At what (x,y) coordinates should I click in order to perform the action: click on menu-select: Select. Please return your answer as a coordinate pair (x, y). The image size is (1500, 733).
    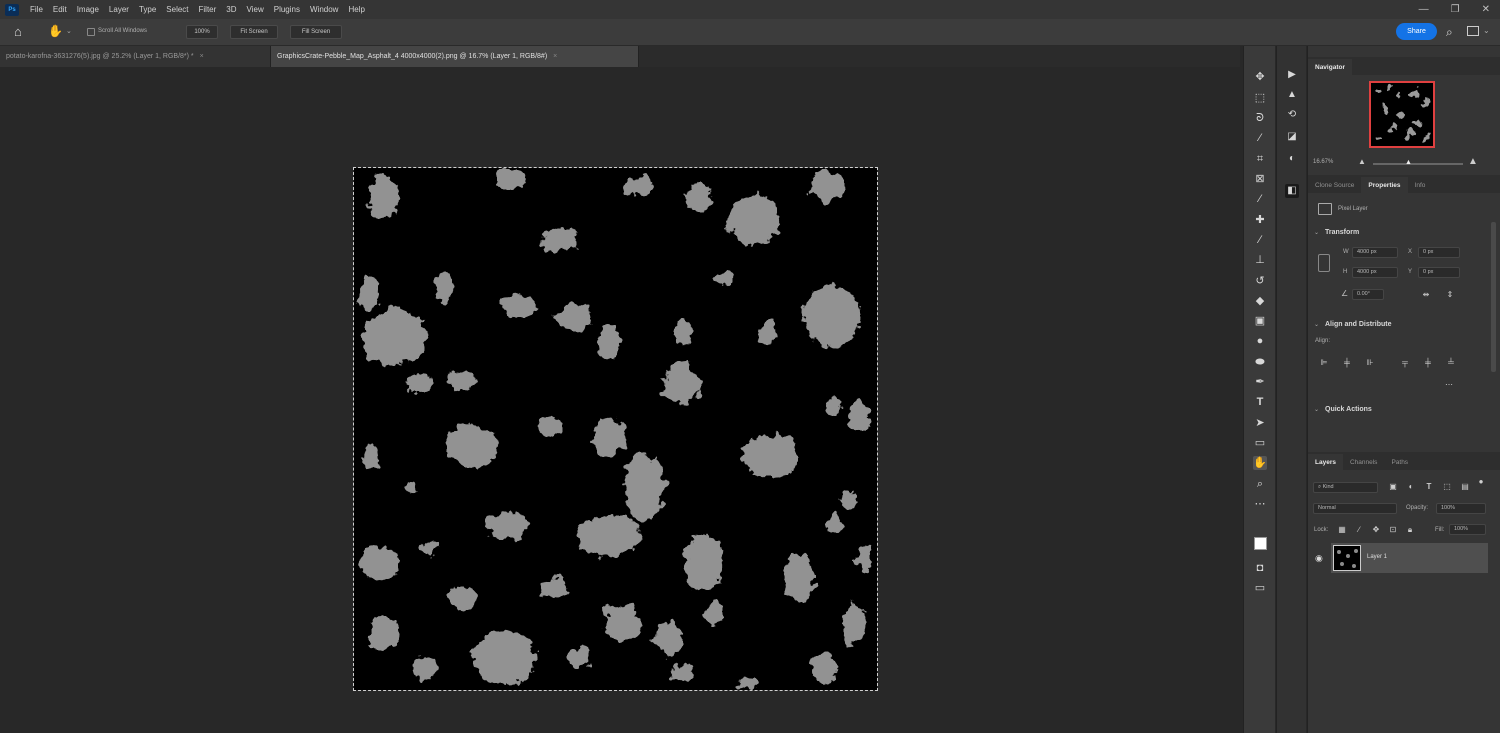
    Looking at the image, I should click on (177, 9).